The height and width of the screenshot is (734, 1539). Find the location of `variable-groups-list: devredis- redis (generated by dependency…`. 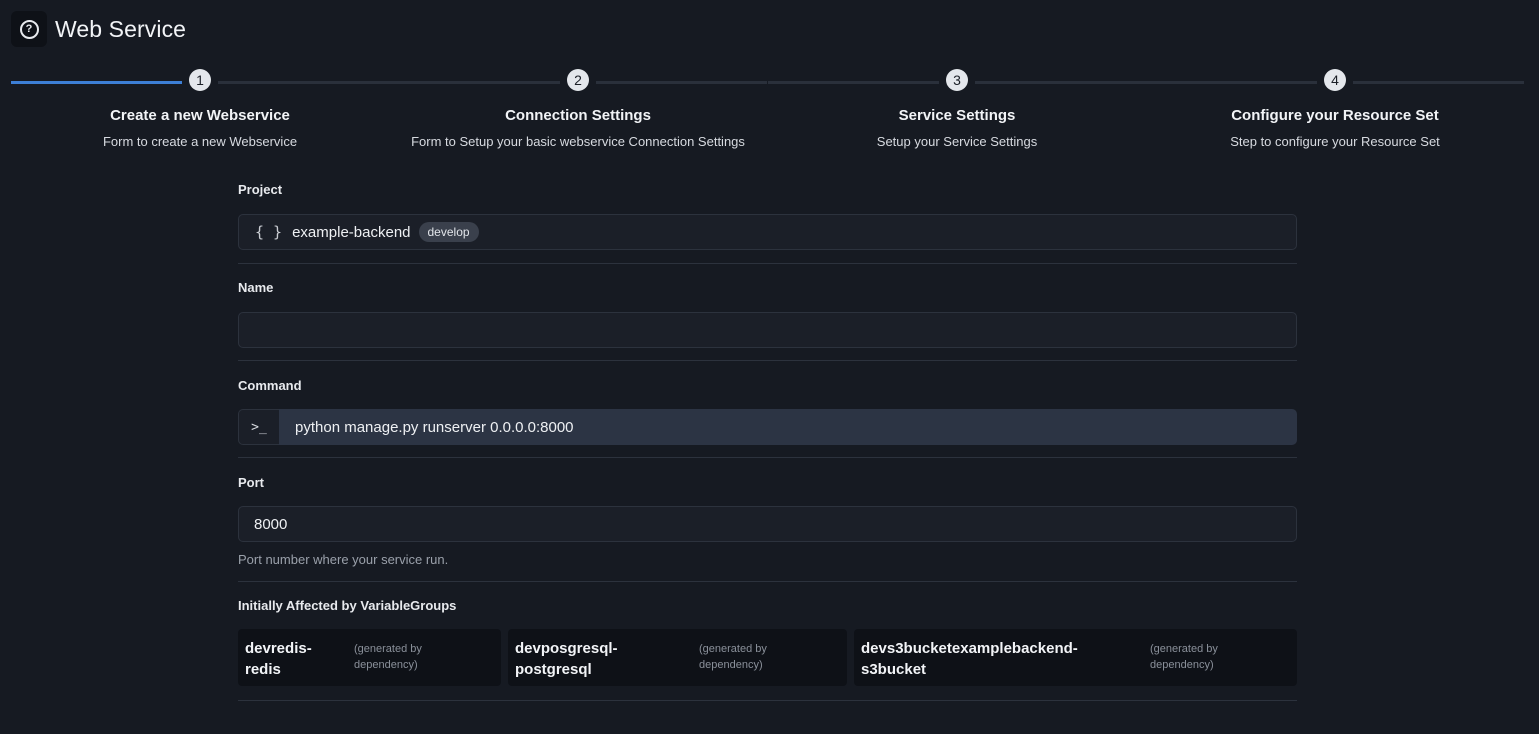

variable-groups-list: devredis- redis (generated by dependency… is located at coordinates (767, 657).